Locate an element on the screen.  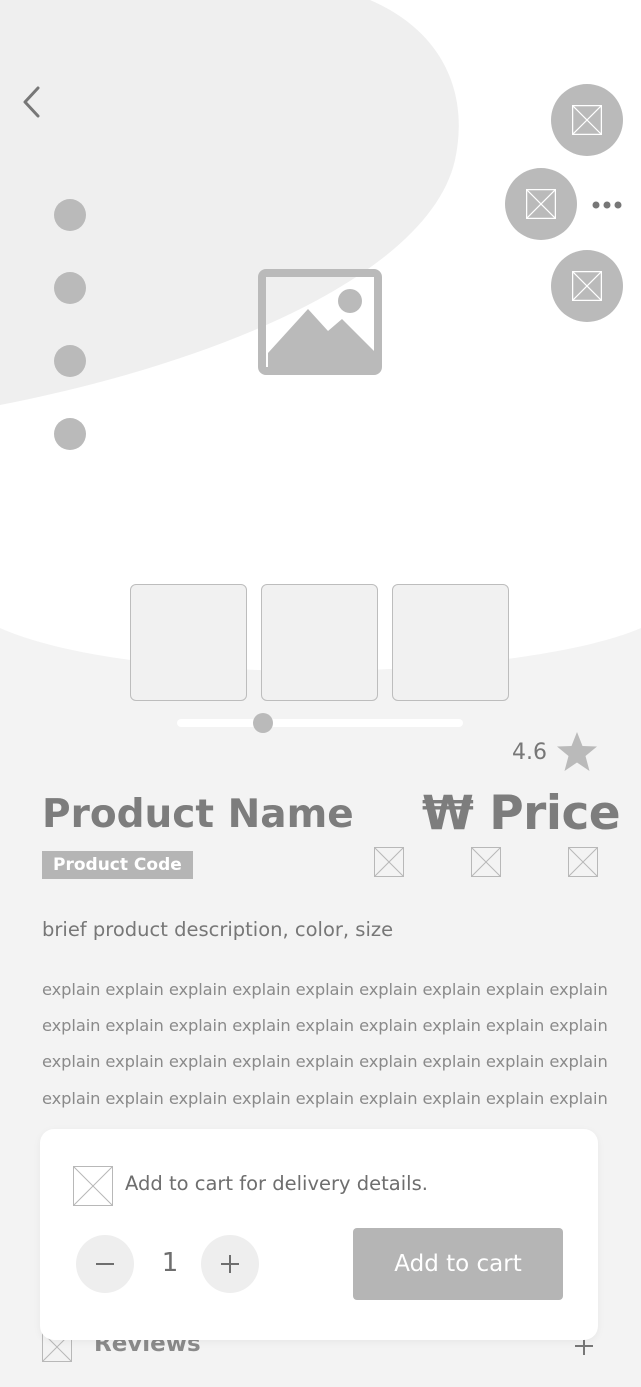
carousel-track is located at coordinates (320, 723).